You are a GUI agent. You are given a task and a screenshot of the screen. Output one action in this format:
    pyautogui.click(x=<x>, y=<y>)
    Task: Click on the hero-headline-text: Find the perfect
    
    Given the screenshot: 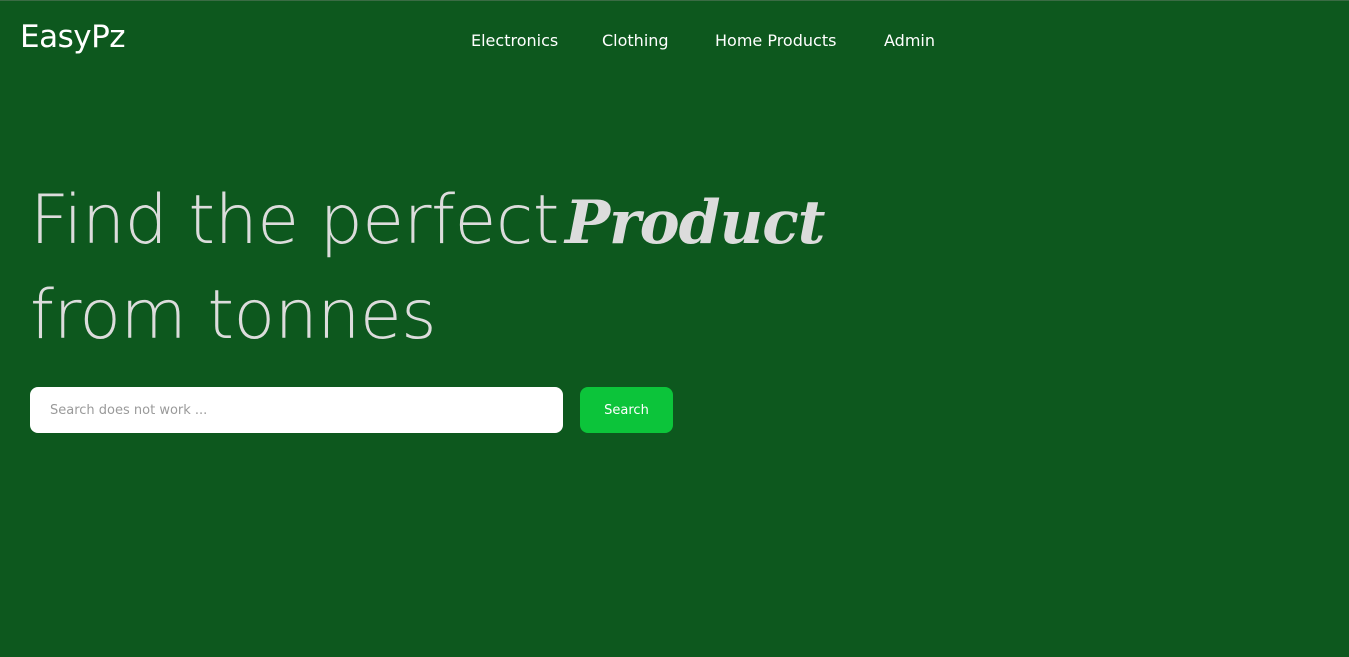 What is the action you would take?
    pyautogui.click(x=294, y=220)
    